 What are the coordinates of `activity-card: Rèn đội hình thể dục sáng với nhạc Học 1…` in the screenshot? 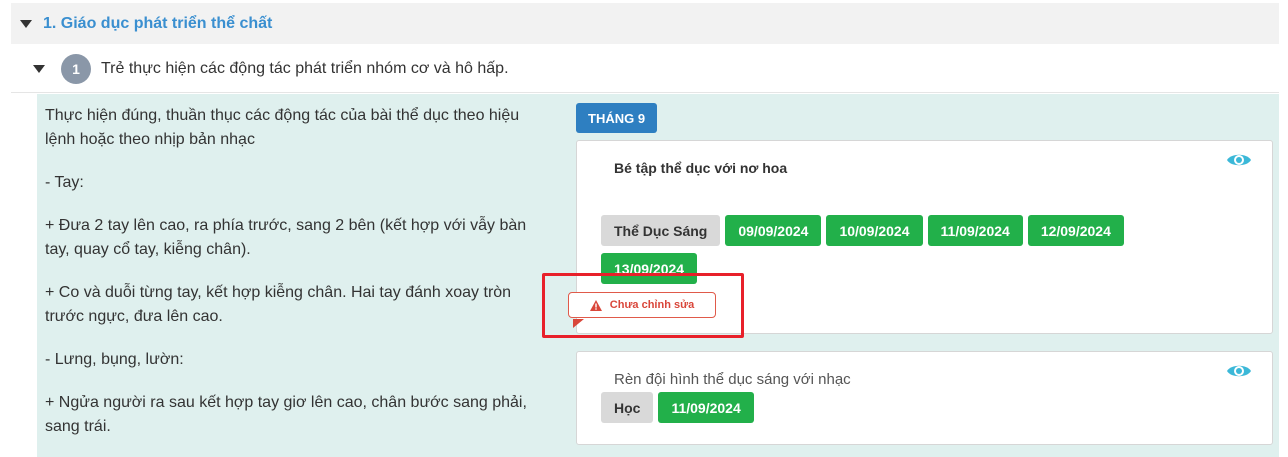 It's located at (924, 398).